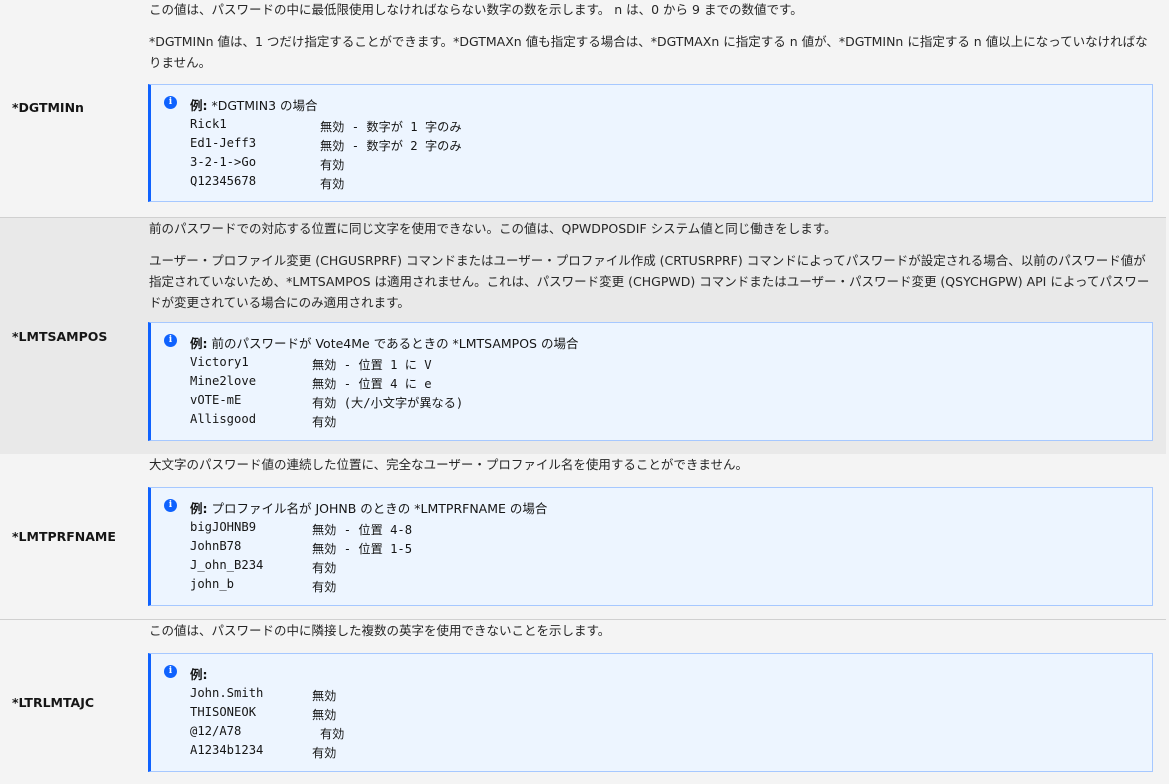  Describe the element at coordinates (216, 546) in the screenshot. I see `example-password: JohnB78` at that location.